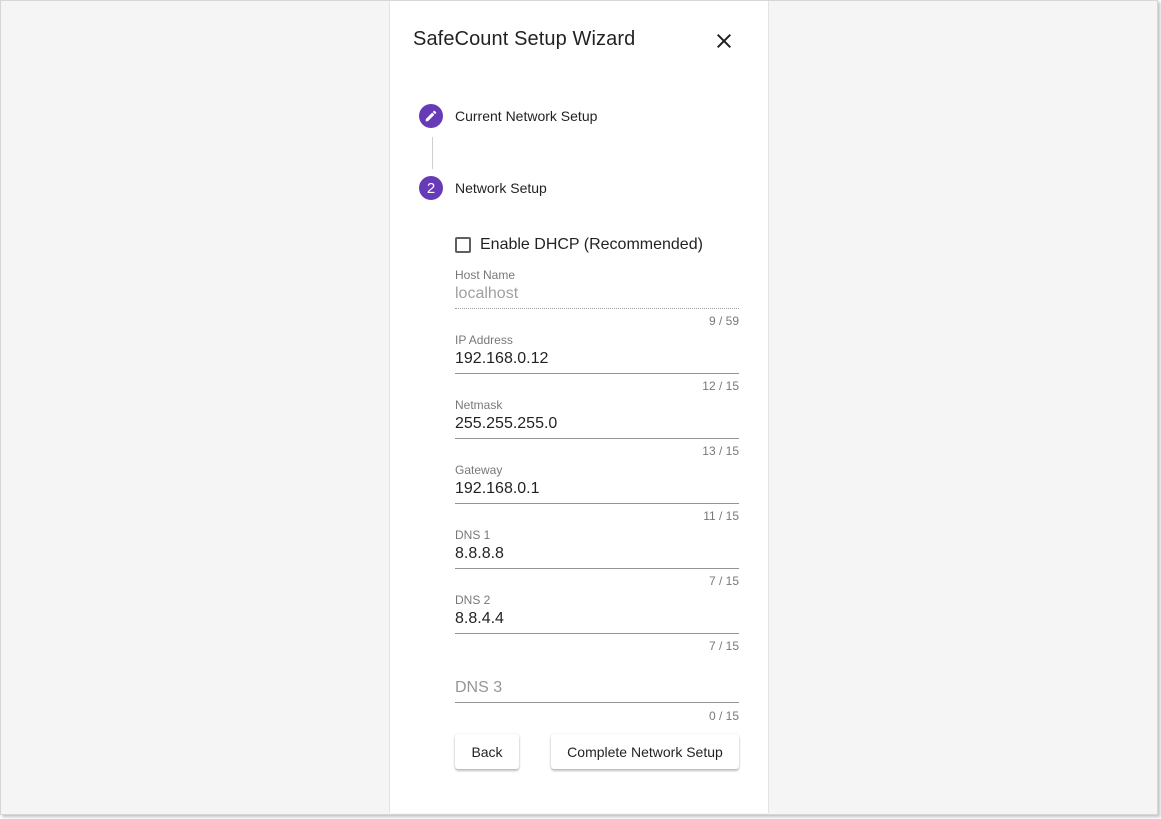 This screenshot has height=819, width=1161. What do you see at coordinates (597, 489) in the screenshot?
I see `gateway-input` at bounding box center [597, 489].